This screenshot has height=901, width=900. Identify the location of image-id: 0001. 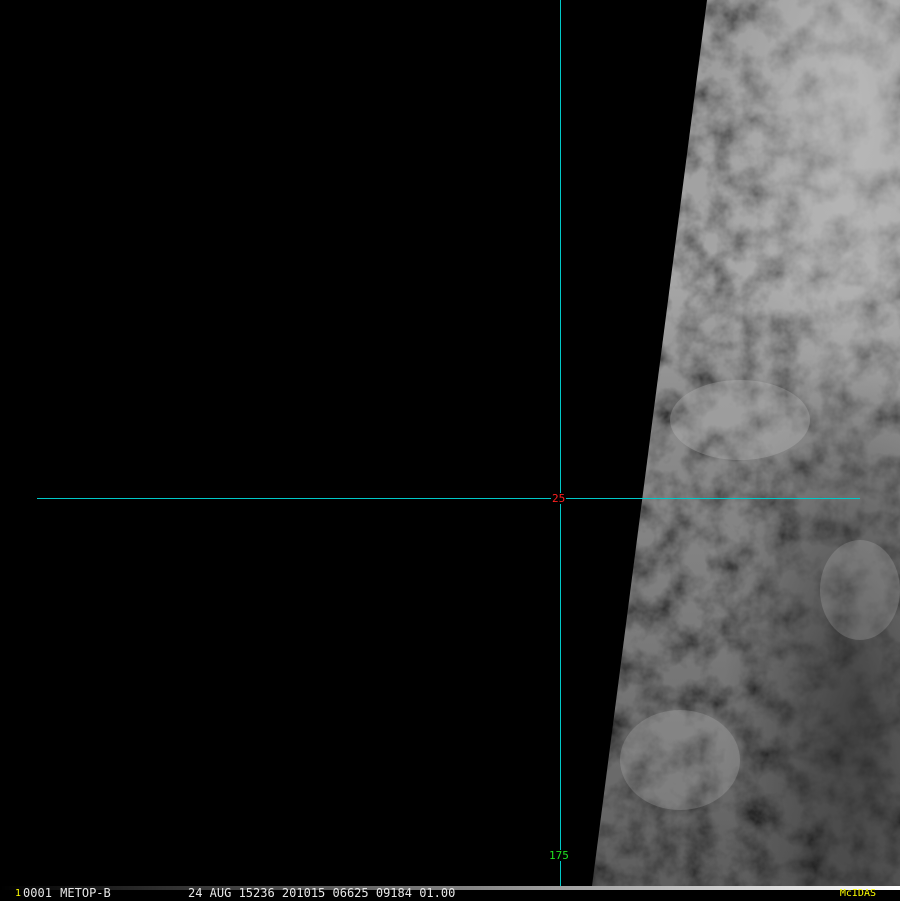
(37, 893).